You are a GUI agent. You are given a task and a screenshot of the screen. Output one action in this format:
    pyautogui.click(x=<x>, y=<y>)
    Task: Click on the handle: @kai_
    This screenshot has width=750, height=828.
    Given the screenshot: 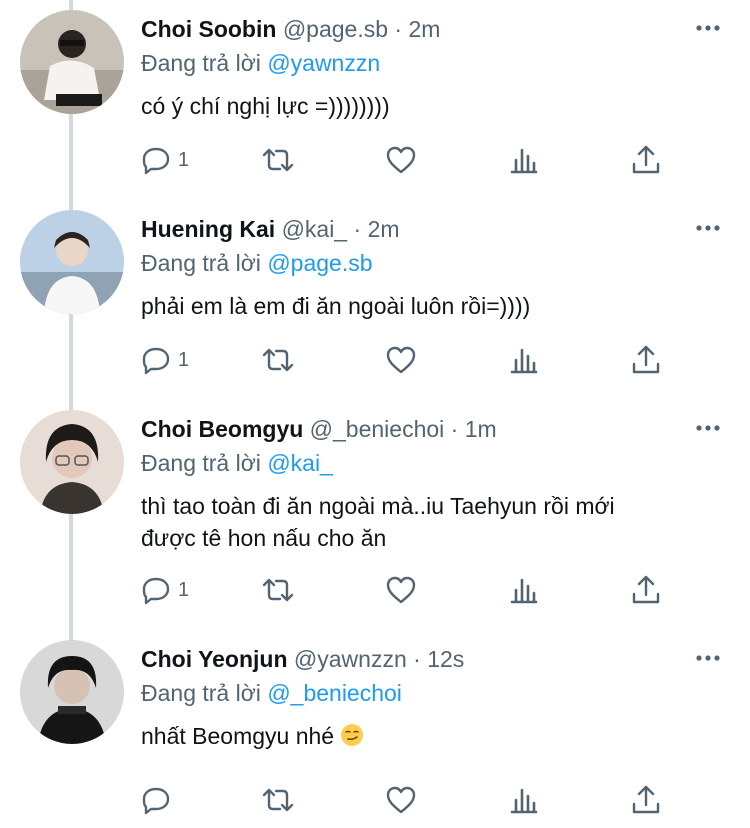 What is the action you would take?
    pyautogui.click(x=315, y=229)
    